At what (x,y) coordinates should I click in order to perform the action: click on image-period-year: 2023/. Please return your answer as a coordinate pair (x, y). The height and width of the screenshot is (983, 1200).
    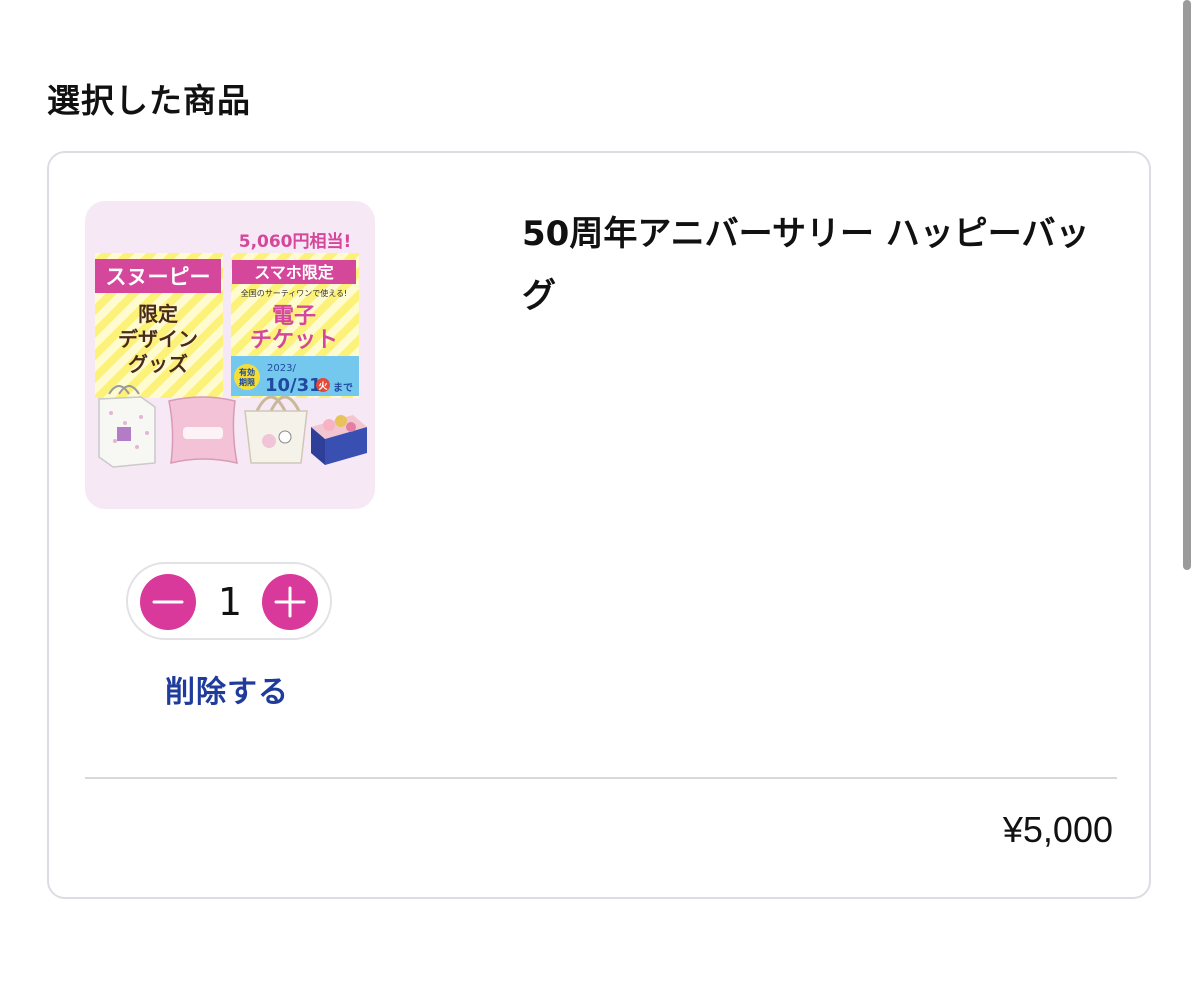
    Looking at the image, I should click on (281, 368).